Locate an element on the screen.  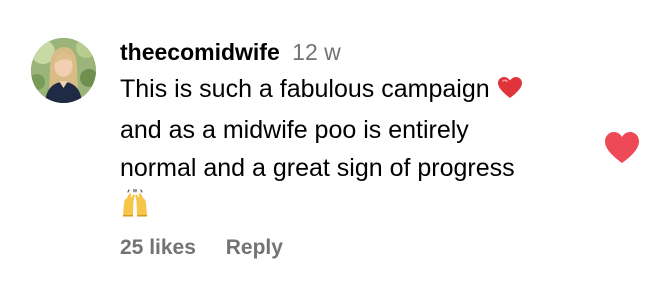
comment-text-line-1-text: This is such a fabulous campaign is located at coordinates (305, 89).